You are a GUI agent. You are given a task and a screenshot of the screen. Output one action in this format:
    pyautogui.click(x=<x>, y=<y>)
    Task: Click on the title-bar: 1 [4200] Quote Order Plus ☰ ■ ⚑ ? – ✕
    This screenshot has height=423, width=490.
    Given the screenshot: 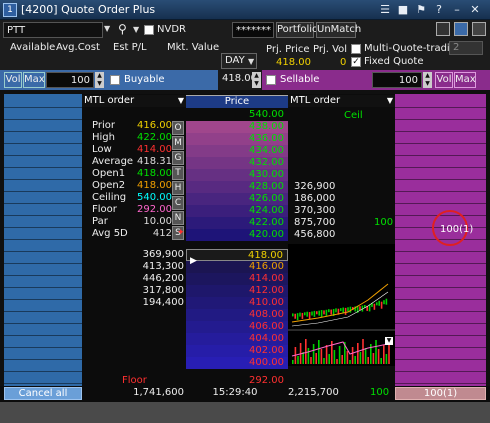 What is the action you would take?
    pyautogui.click(x=245, y=10)
    